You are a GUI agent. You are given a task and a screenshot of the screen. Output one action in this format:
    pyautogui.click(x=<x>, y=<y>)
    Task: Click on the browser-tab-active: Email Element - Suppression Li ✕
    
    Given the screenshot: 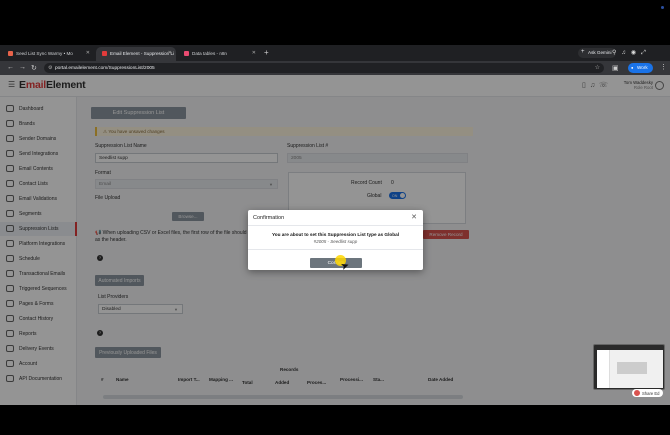 What is the action you would take?
    pyautogui.click(x=136, y=54)
    